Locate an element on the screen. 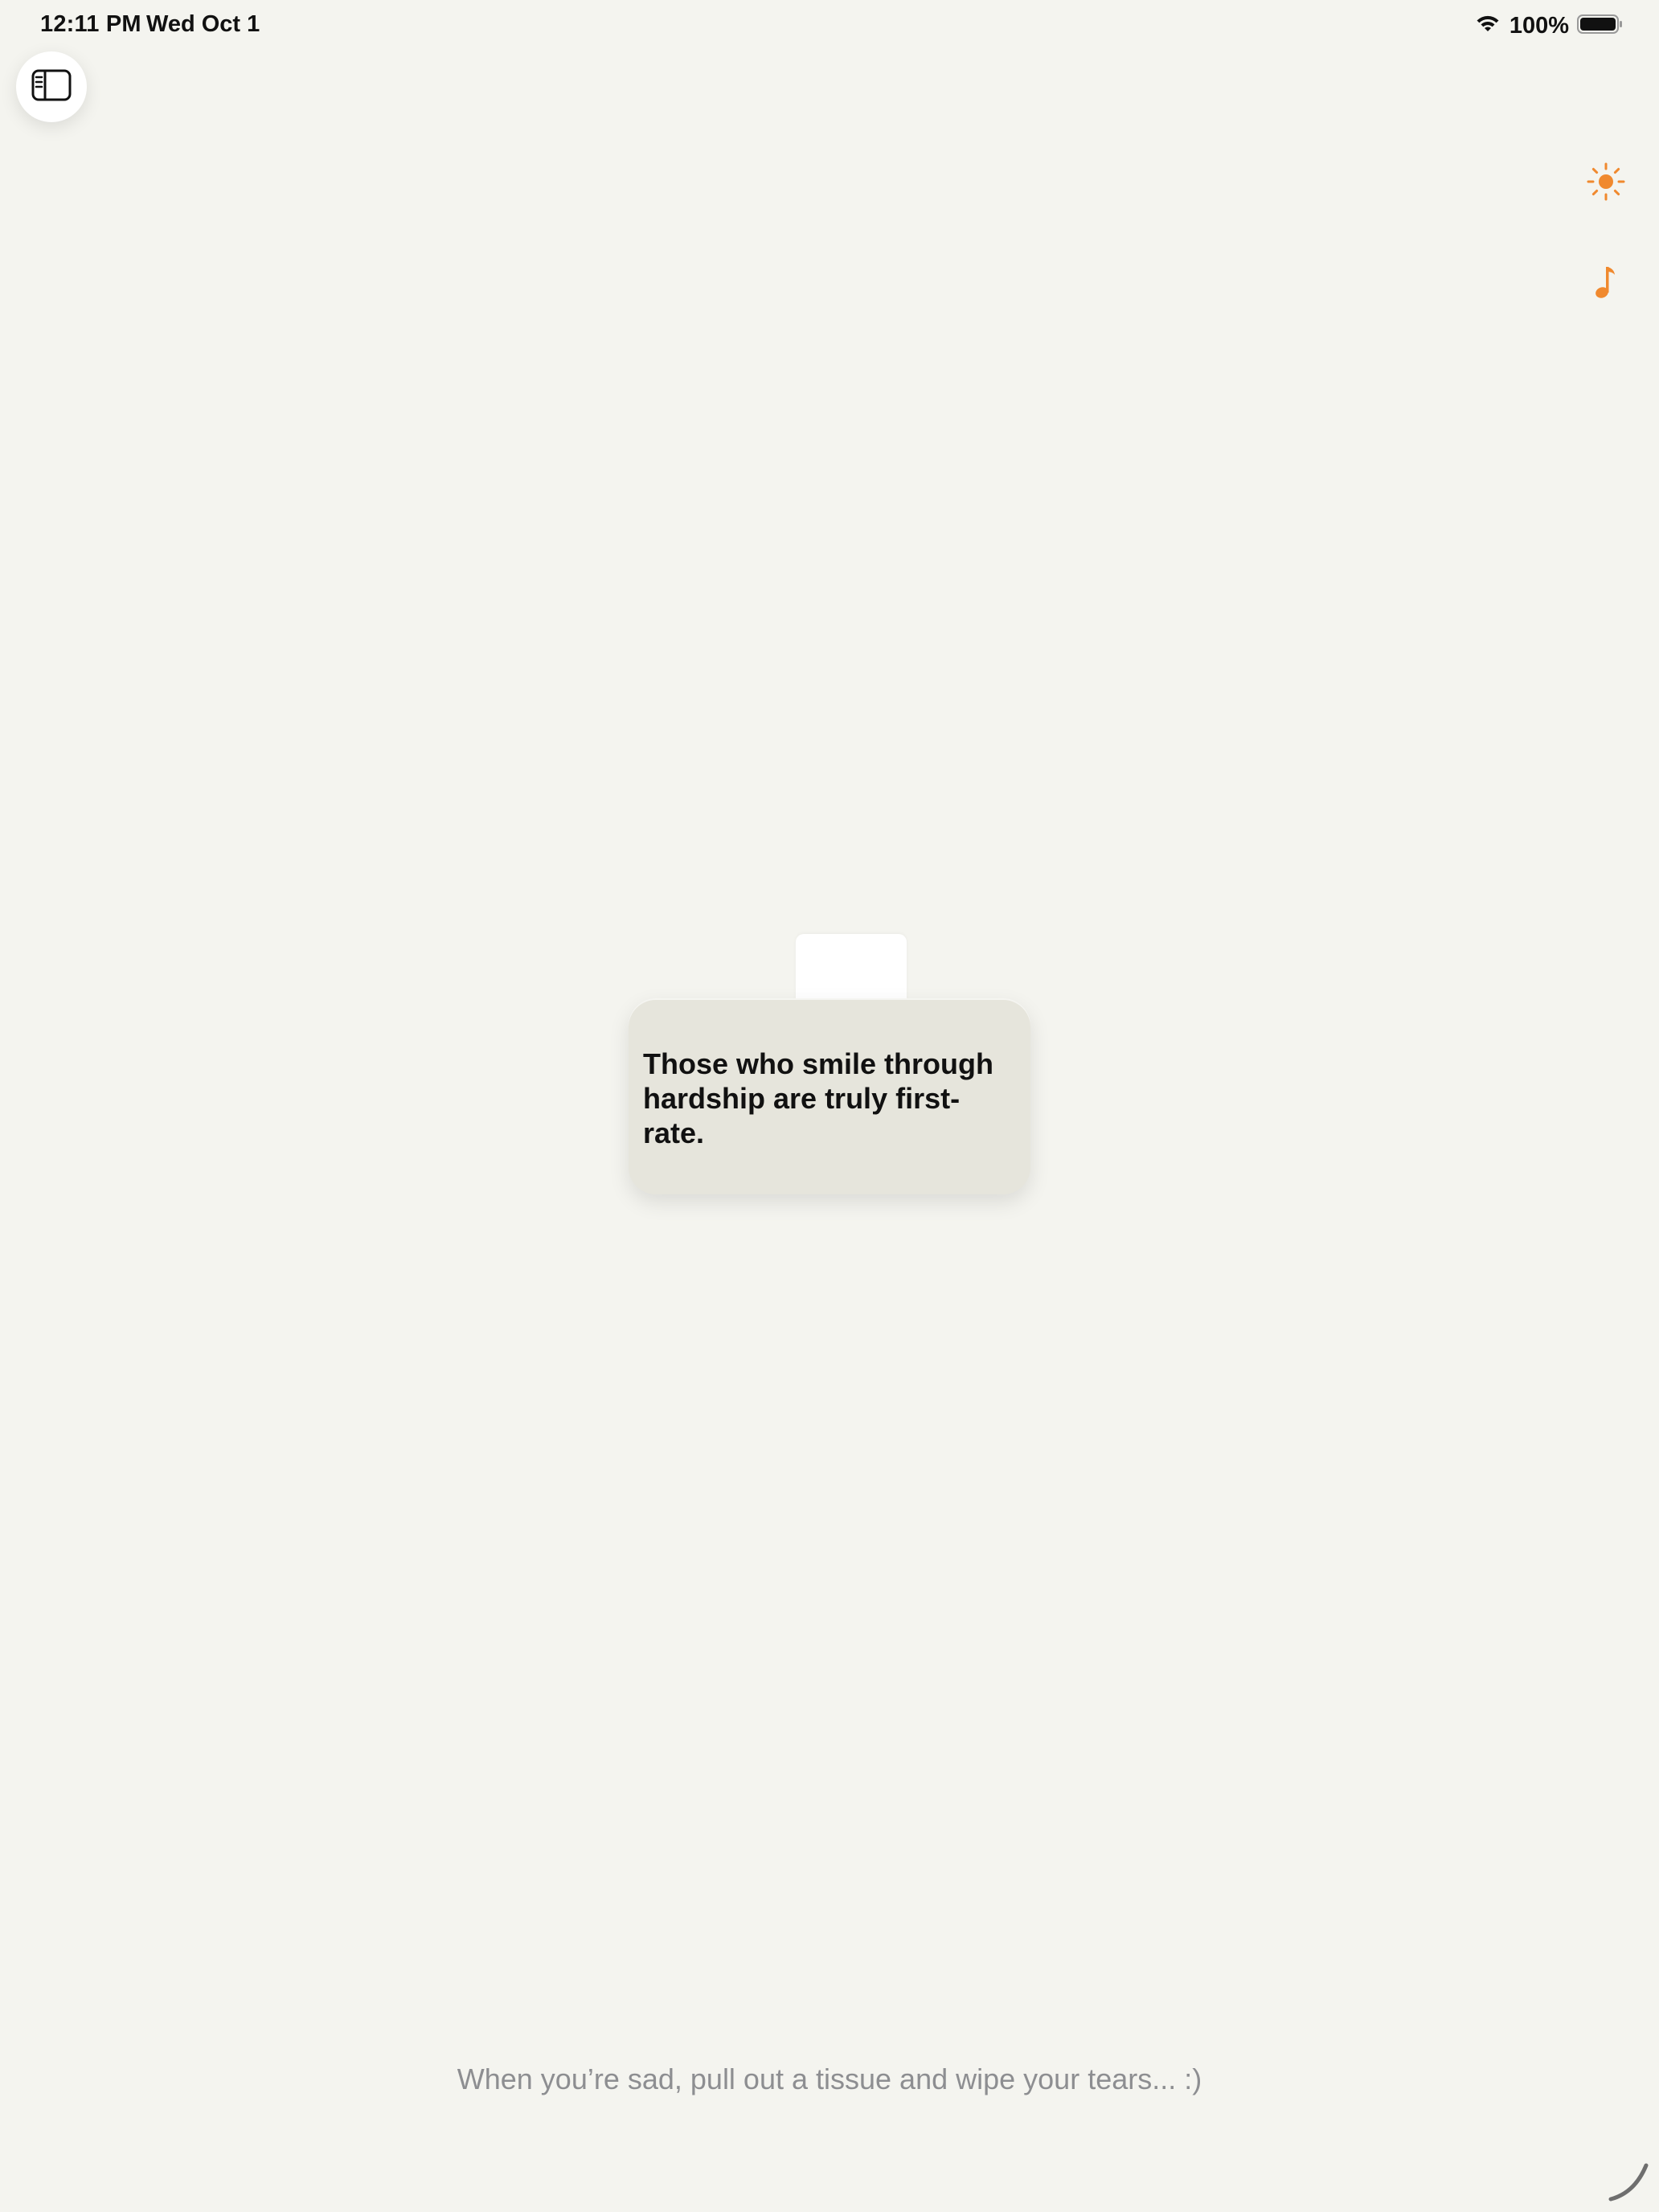 This screenshot has height=2212, width=1659. sidebar-toggle-icon is located at coordinates (51, 87).